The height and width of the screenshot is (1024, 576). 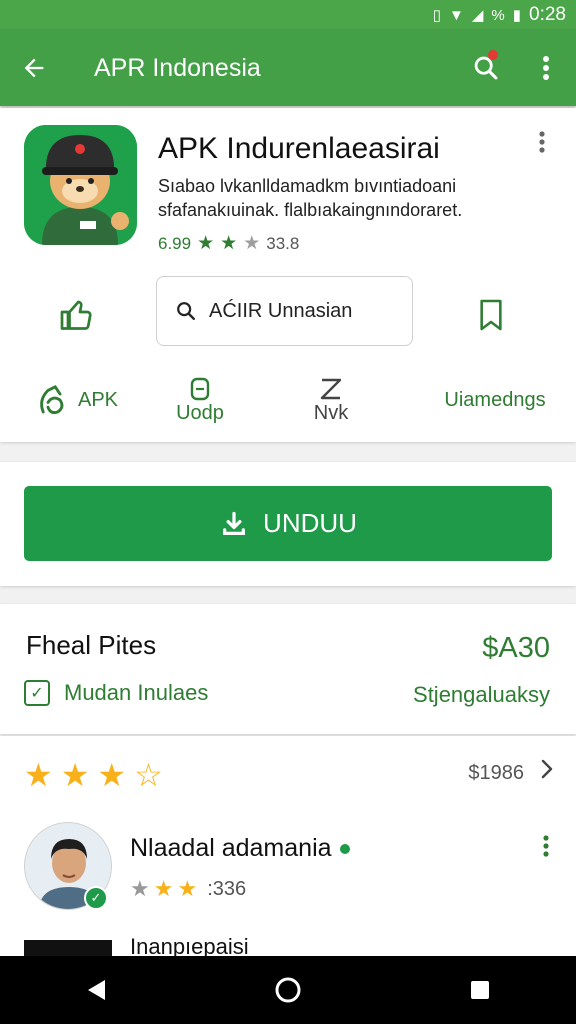 What do you see at coordinates (481, 695) in the screenshot?
I see `feature-link: Stjengaluaksy` at bounding box center [481, 695].